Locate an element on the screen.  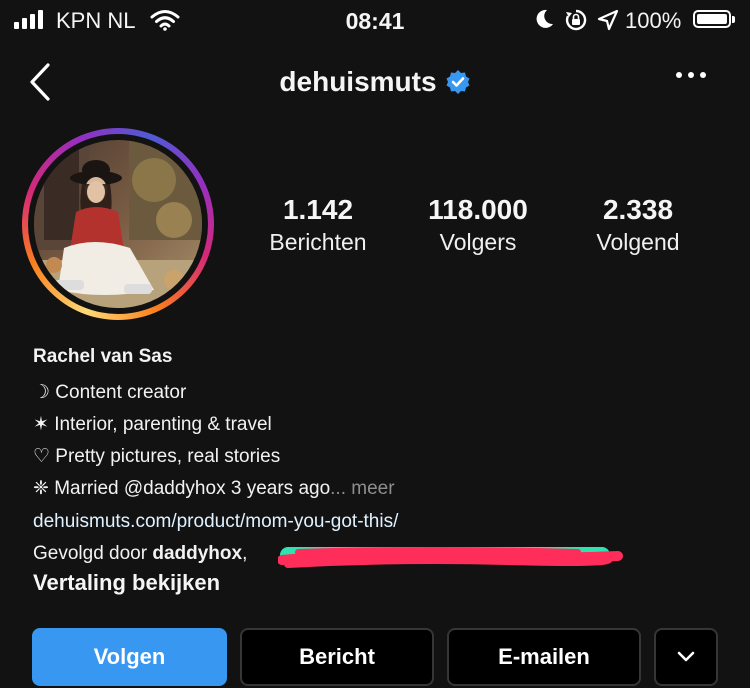
followed-by-prefix: Gevolgd door is located at coordinates (93, 553).